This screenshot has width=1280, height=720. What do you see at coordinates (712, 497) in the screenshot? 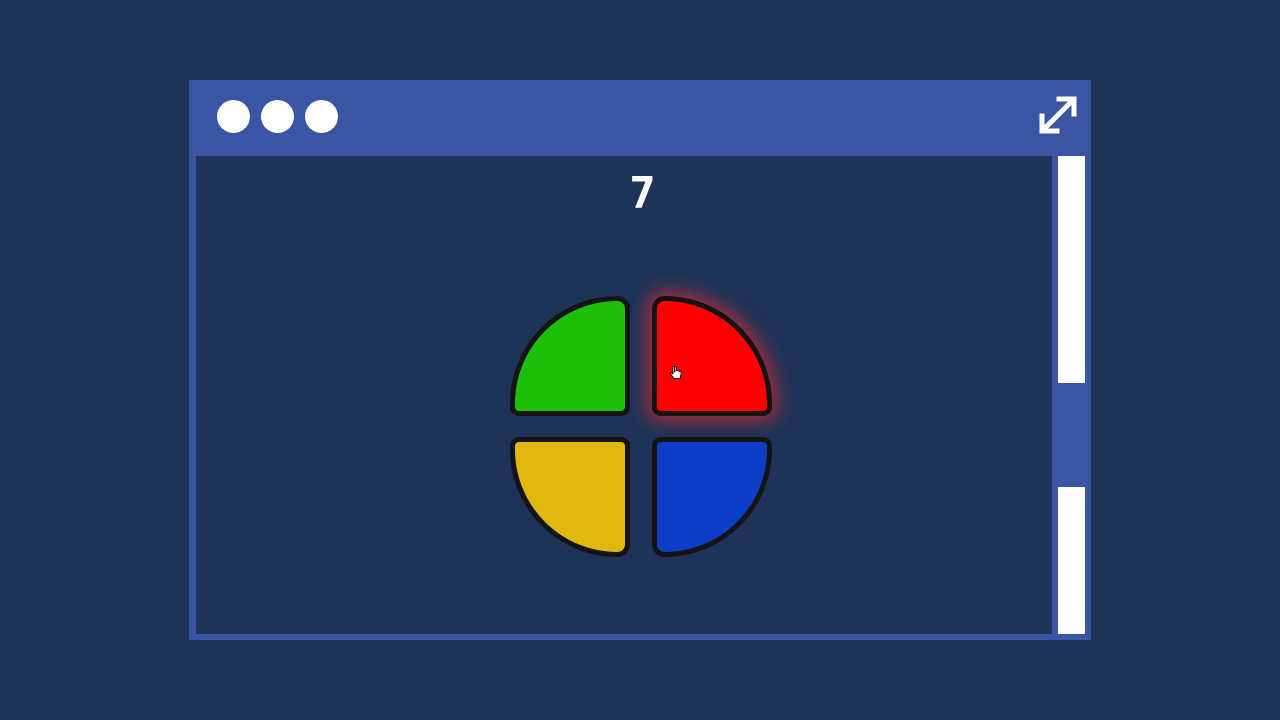
I see `blue-pad` at bounding box center [712, 497].